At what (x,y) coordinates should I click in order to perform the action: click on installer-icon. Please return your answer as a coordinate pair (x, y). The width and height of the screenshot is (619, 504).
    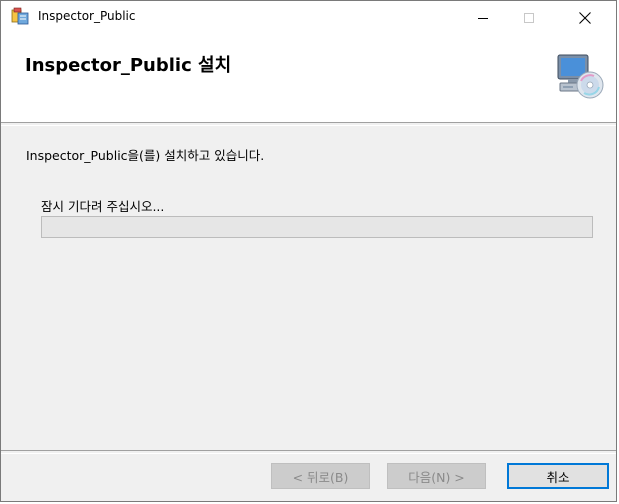
    Looking at the image, I should click on (20, 16).